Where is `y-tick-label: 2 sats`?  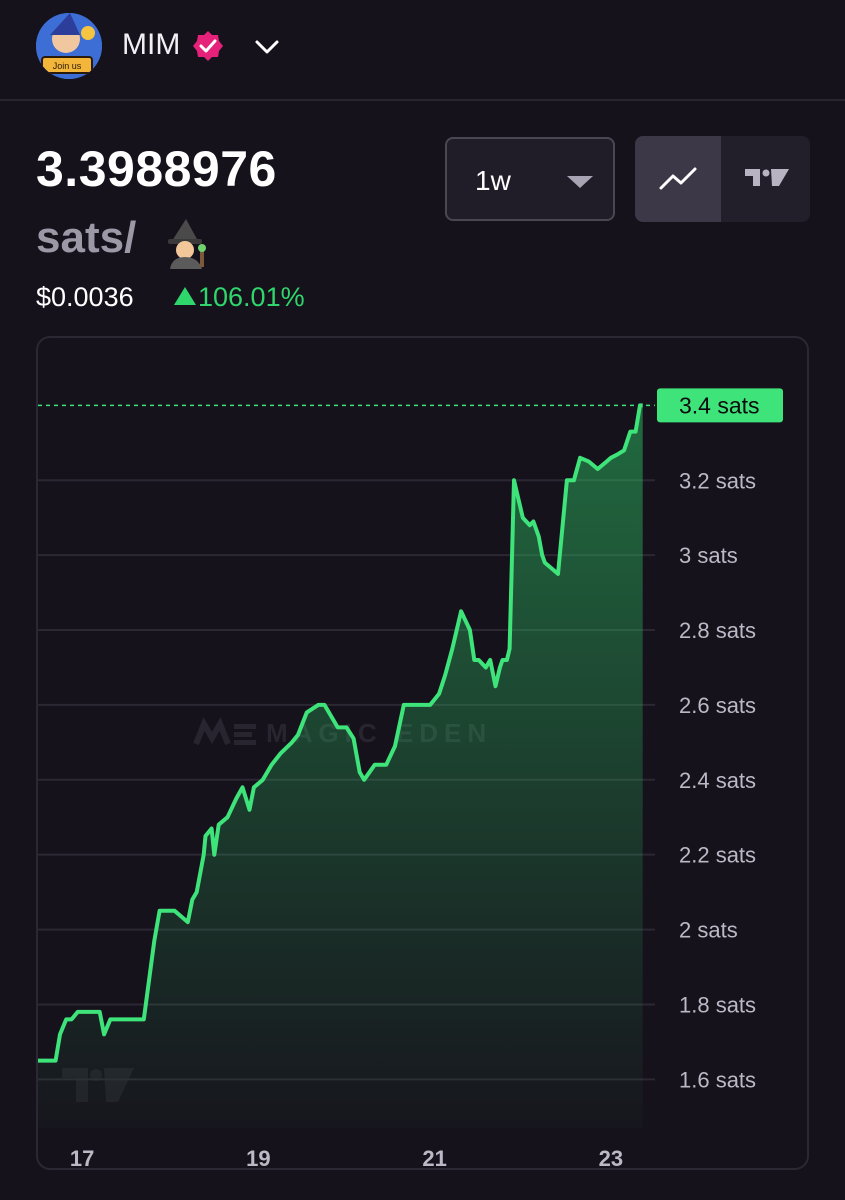
y-tick-label: 2 sats is located at coordinates (708, 930).